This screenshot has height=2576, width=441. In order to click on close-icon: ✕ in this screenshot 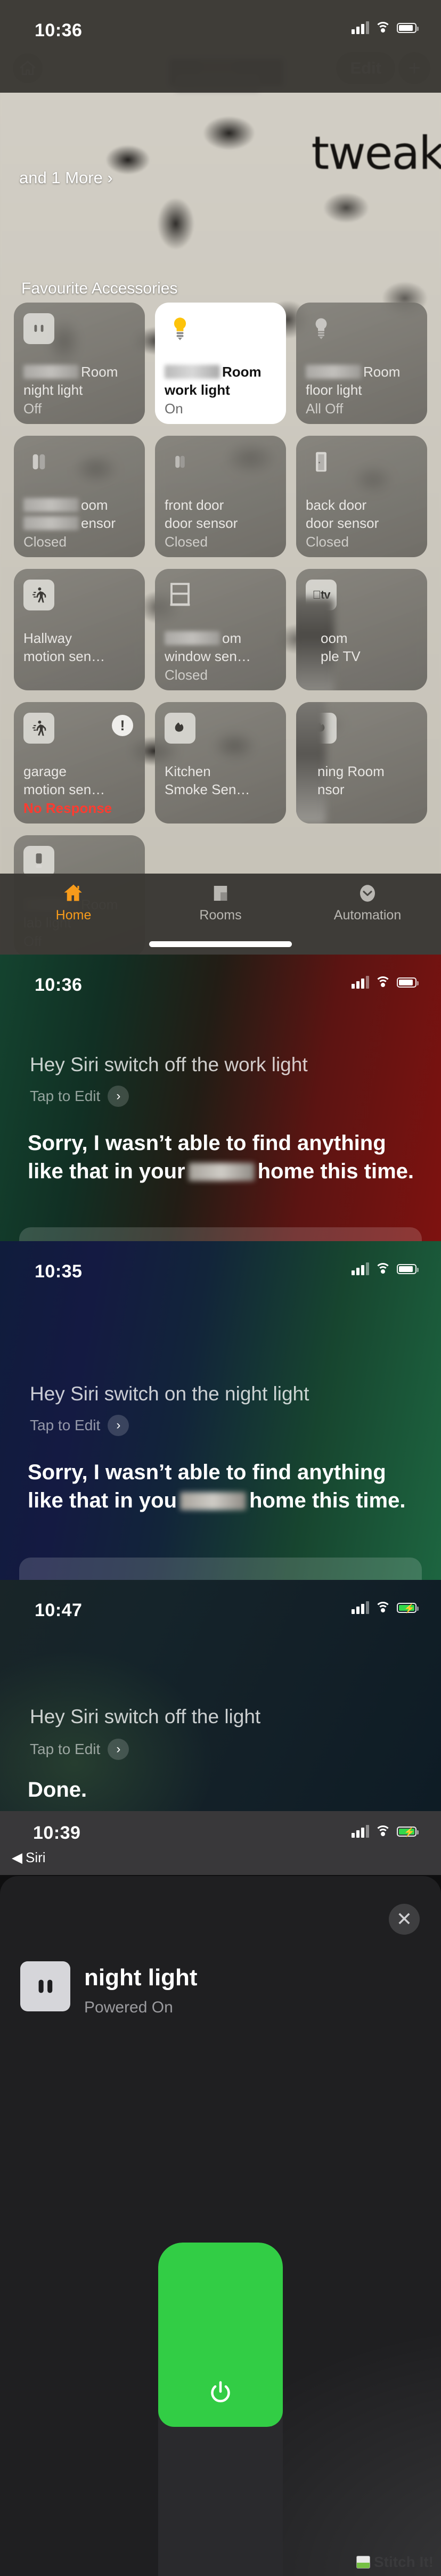, I will do `click(405, 1919)`.